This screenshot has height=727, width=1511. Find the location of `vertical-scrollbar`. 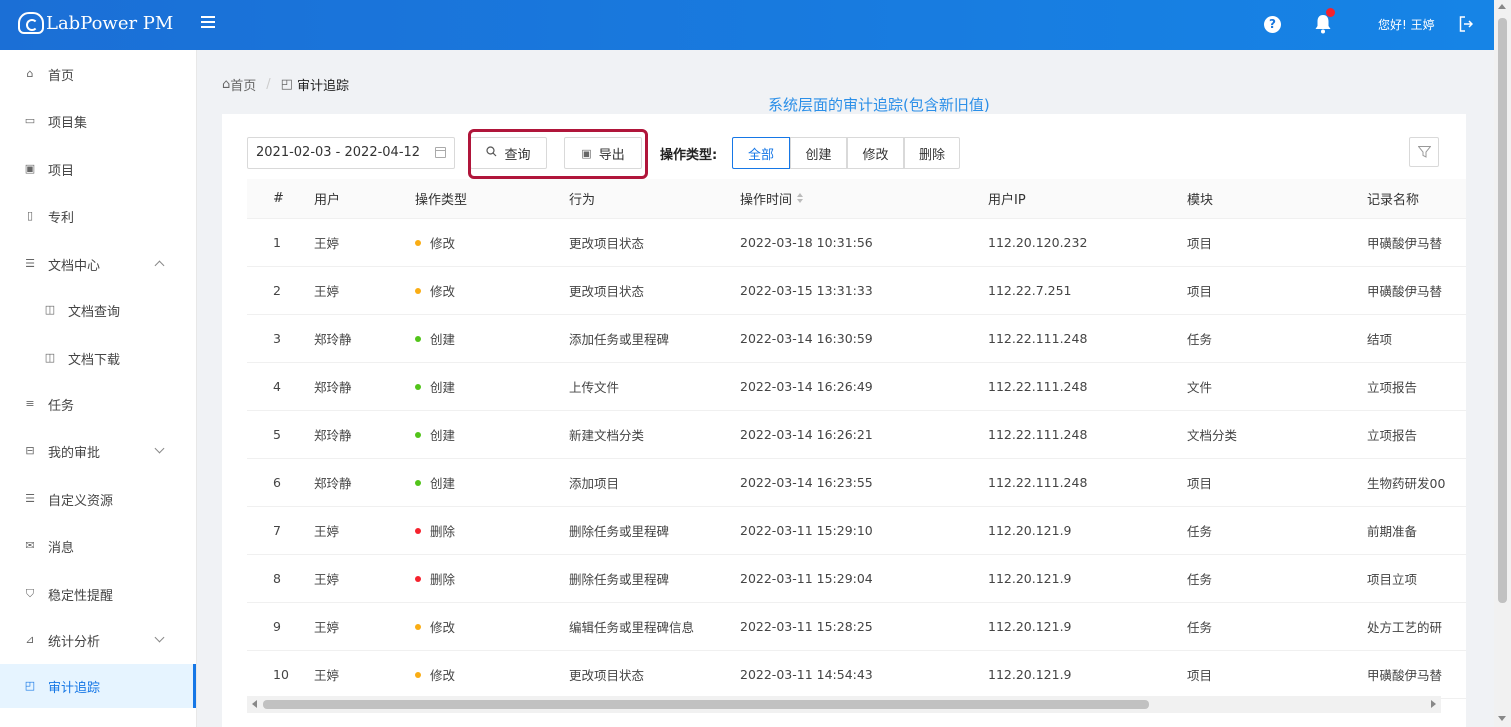

vertical-scrollbar is located at coordinates (1502, 363).